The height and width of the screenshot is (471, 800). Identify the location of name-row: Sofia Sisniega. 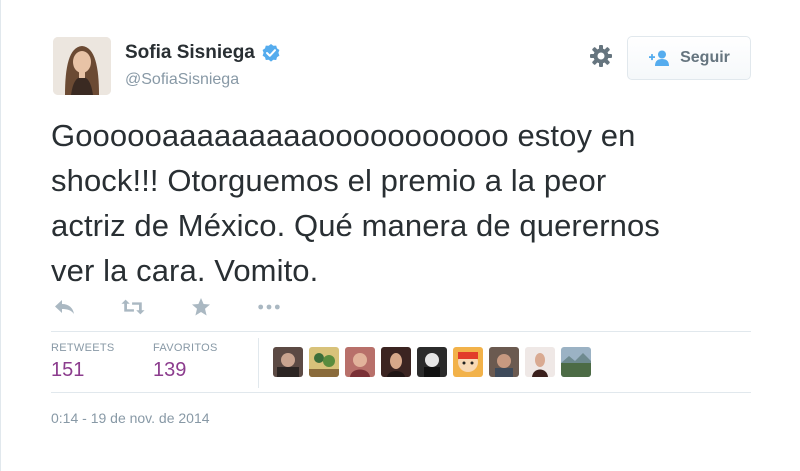
(203, 53).